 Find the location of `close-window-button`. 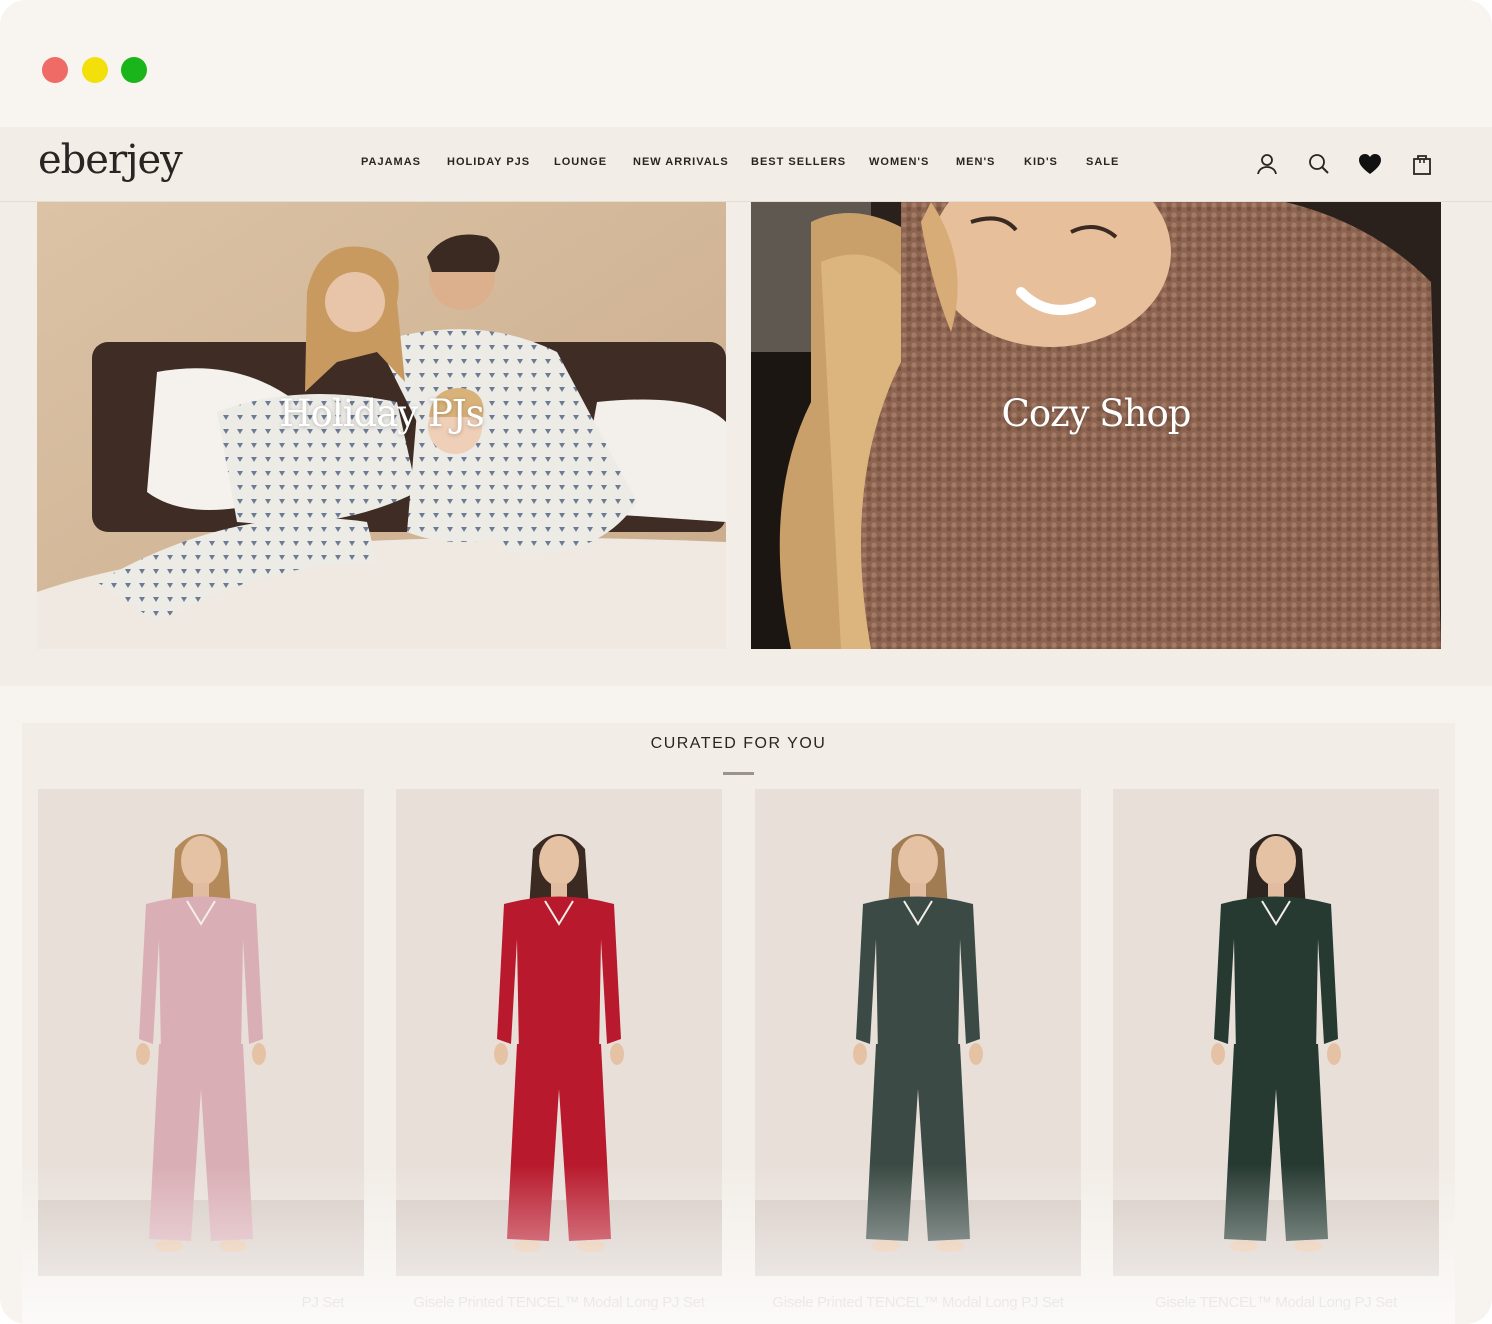

close-window-button is located at coordinates (55, 70).